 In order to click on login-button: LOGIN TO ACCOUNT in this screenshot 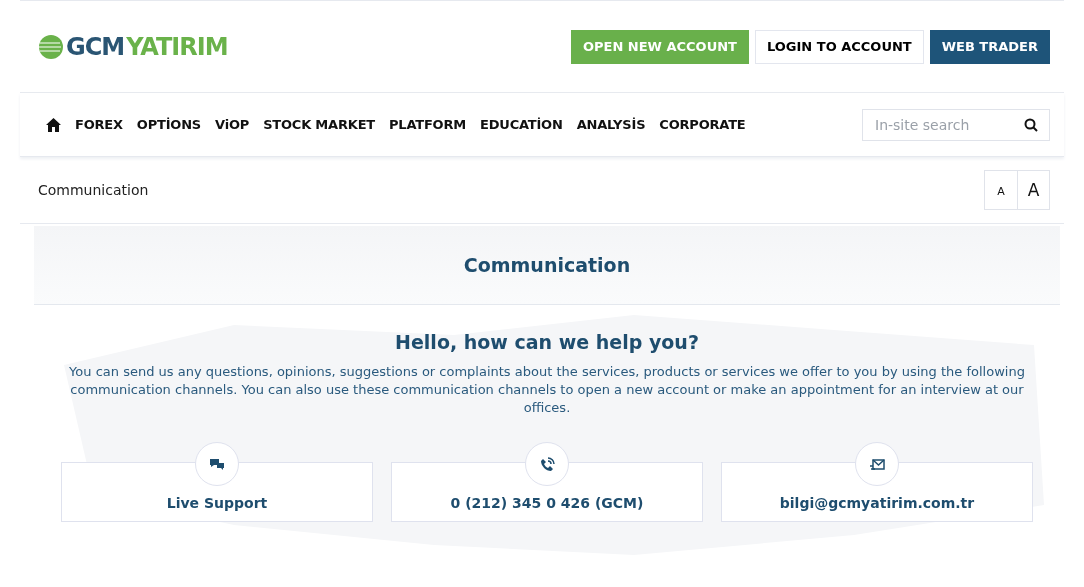, I will do `click(839, 46)`.